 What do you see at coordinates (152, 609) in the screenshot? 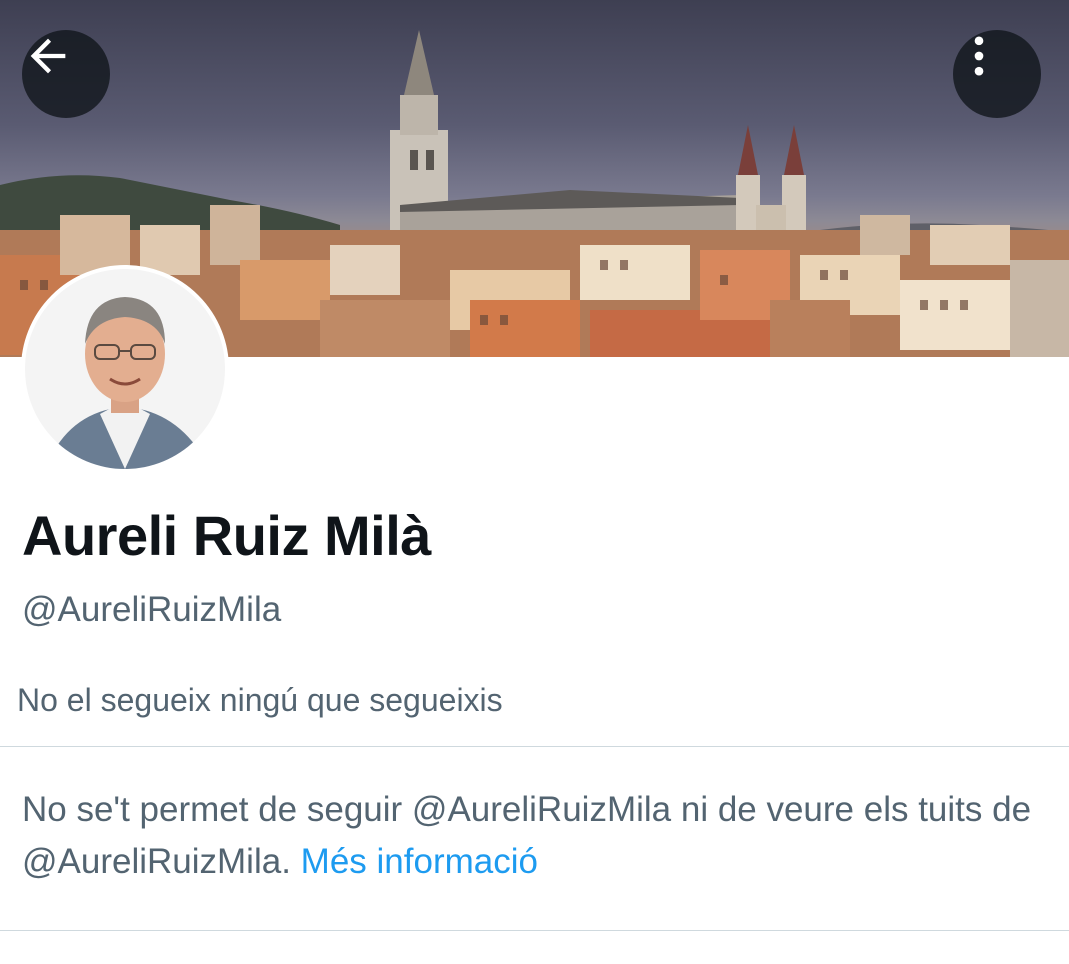
I see `profile-handle: @AureliRuizMila` at bounding box center [152, 609].